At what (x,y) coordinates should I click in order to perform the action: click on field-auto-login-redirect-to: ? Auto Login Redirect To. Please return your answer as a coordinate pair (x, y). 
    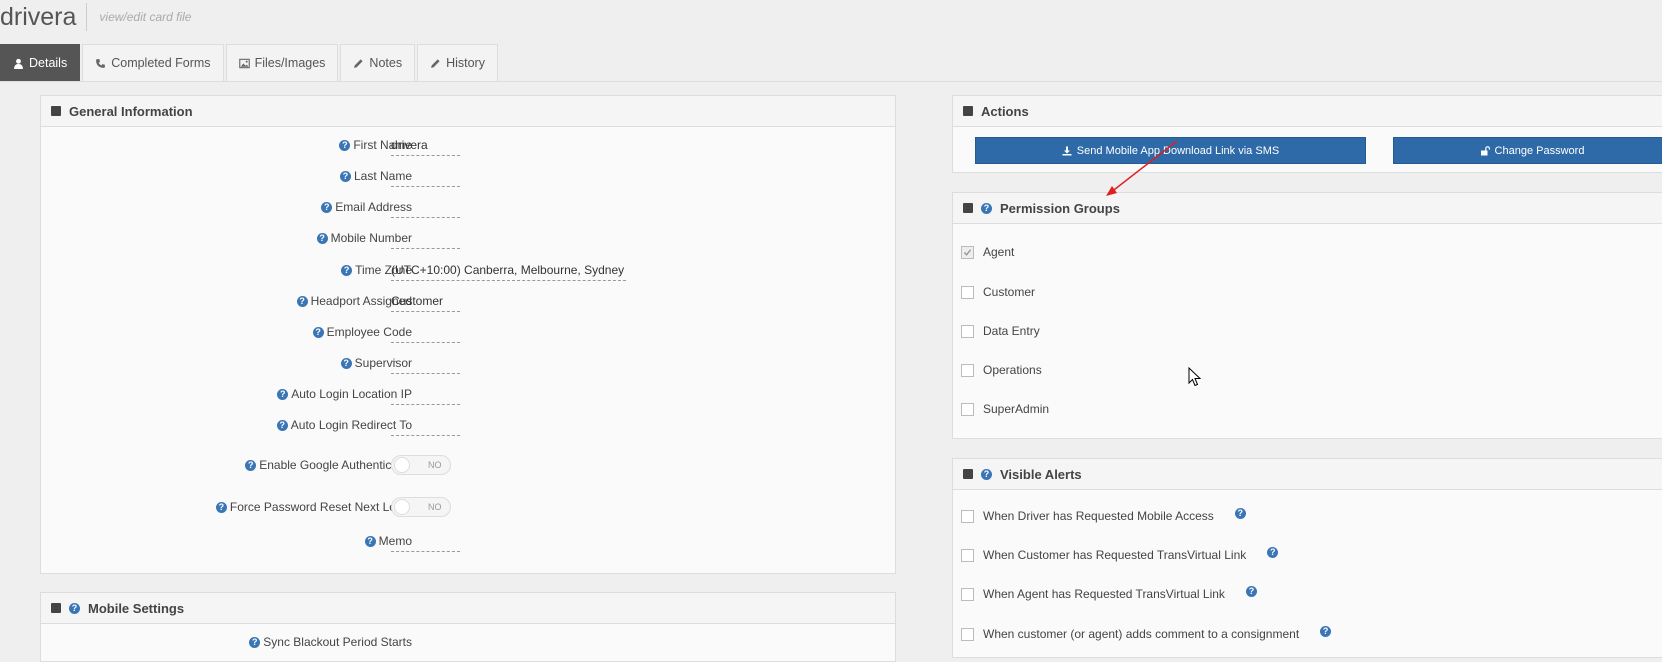
    Looking at the image, I should click on (468, 427).